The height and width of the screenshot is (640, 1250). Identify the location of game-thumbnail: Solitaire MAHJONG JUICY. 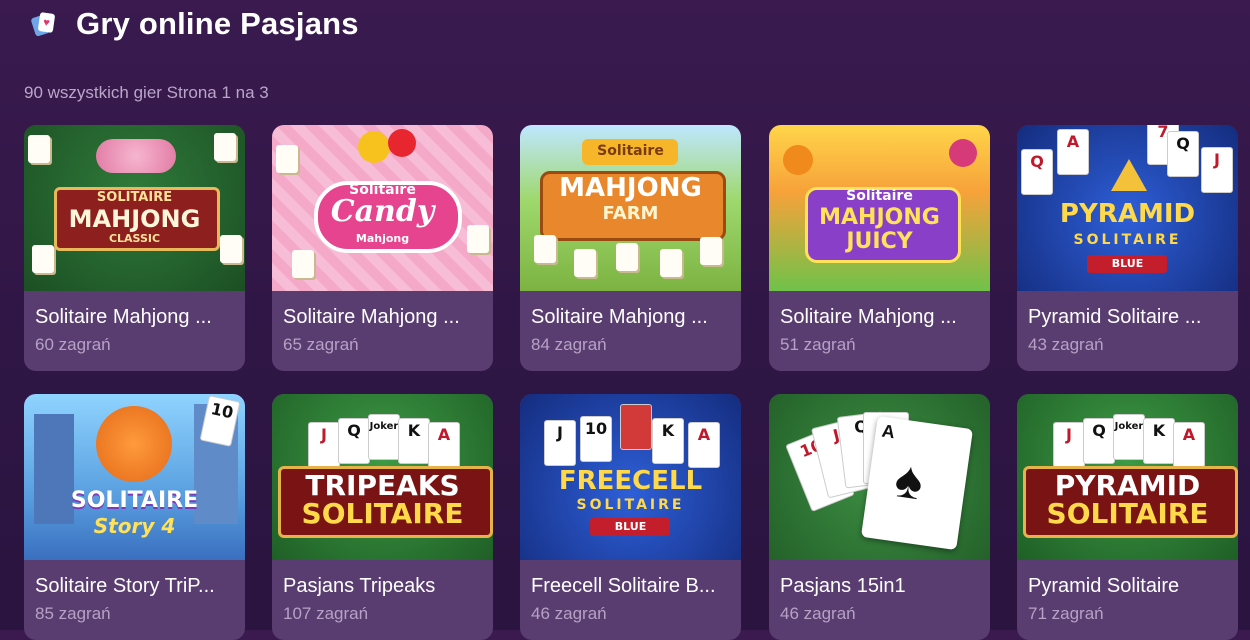
(879, 208).